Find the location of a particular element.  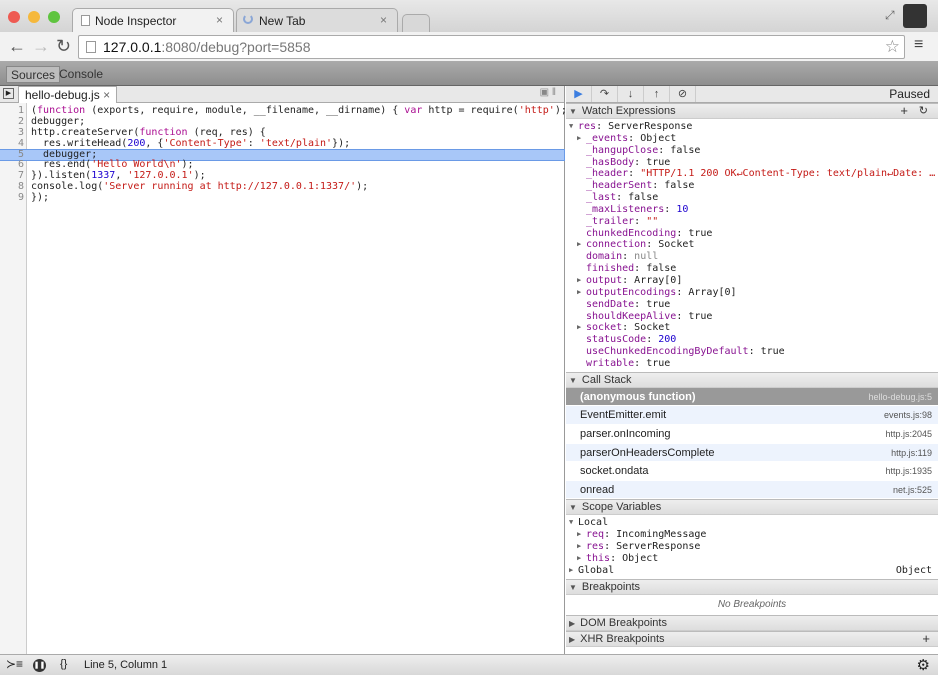

deactivate-breakpoints-button: ⊘ is located at coordinates (683, 94).